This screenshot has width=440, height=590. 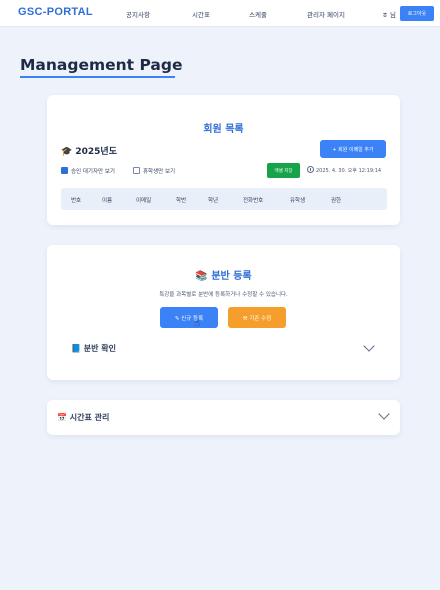 I want to click on timetable-label: 시간표 관리, so click(x=89, y=417).